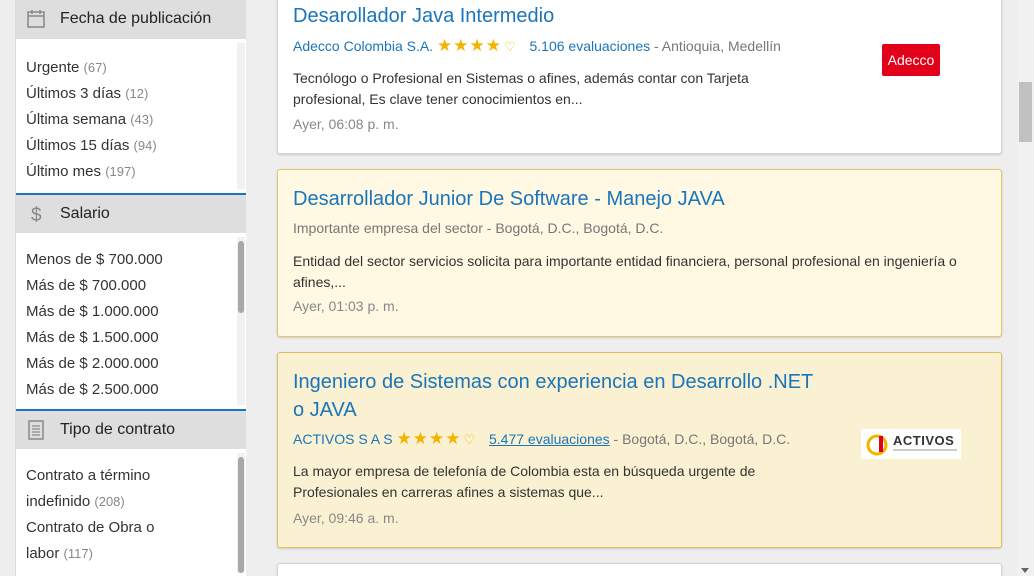 This screenshot has width=1034, height=576. What do you see at coordinates (346, 518) in the screenshot?
I see `job-posted-date: Ayer, 09:46 a. m.` at bounding box center [346, 518].